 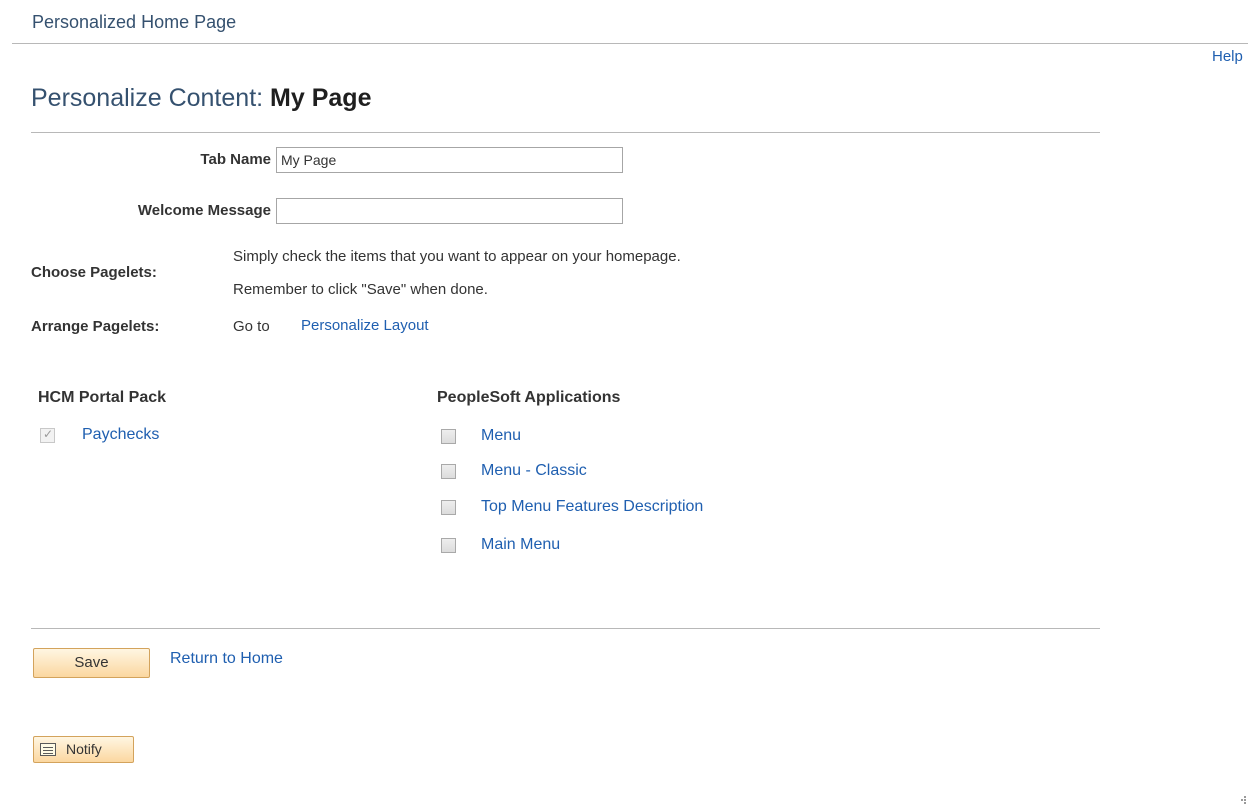 What do you see at coordinates (235, 159) in the screenshot?
I see `tab-name-label: Tab Name` at bounding box center [235, 159].